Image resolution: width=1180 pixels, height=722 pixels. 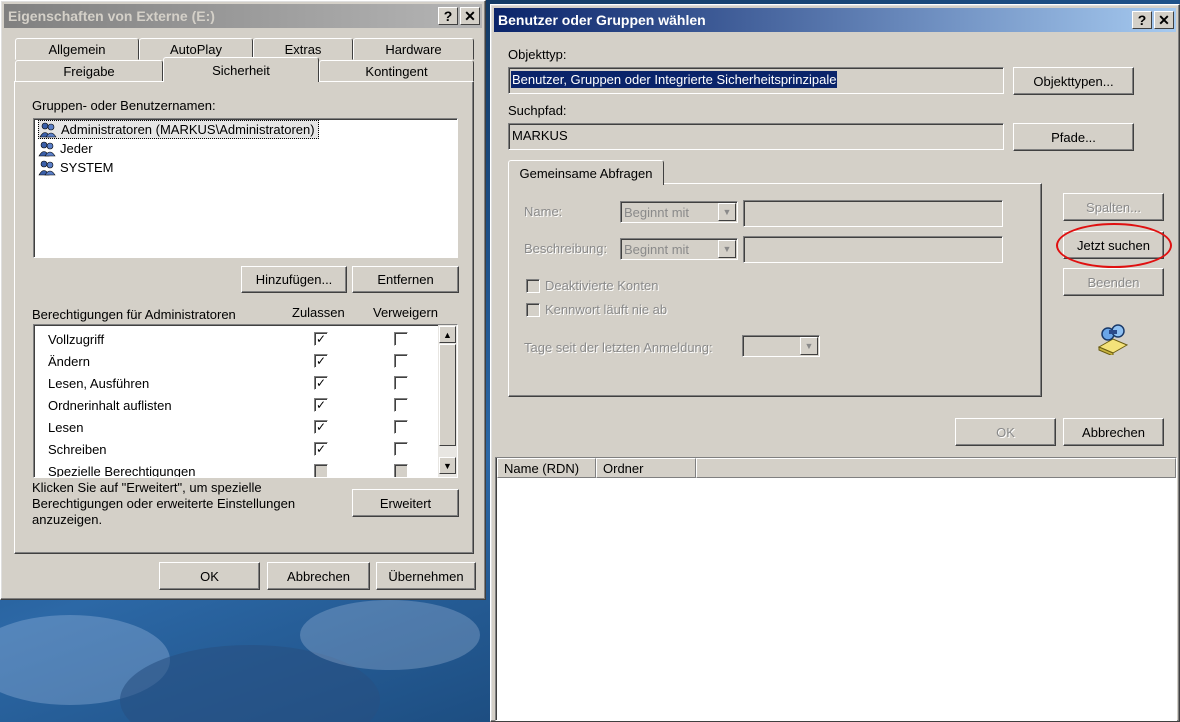 What do you see at coordinates (873, 213) in the screenshot?
I see `name-input` at bounding box center [873, 213].